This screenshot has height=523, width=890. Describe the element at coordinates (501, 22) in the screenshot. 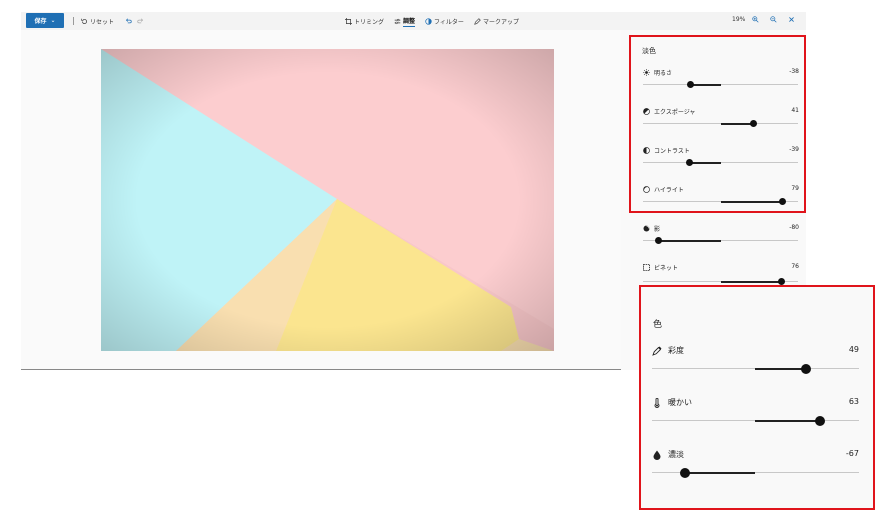

I see `tab-markup-label: マークアップ` at that location.